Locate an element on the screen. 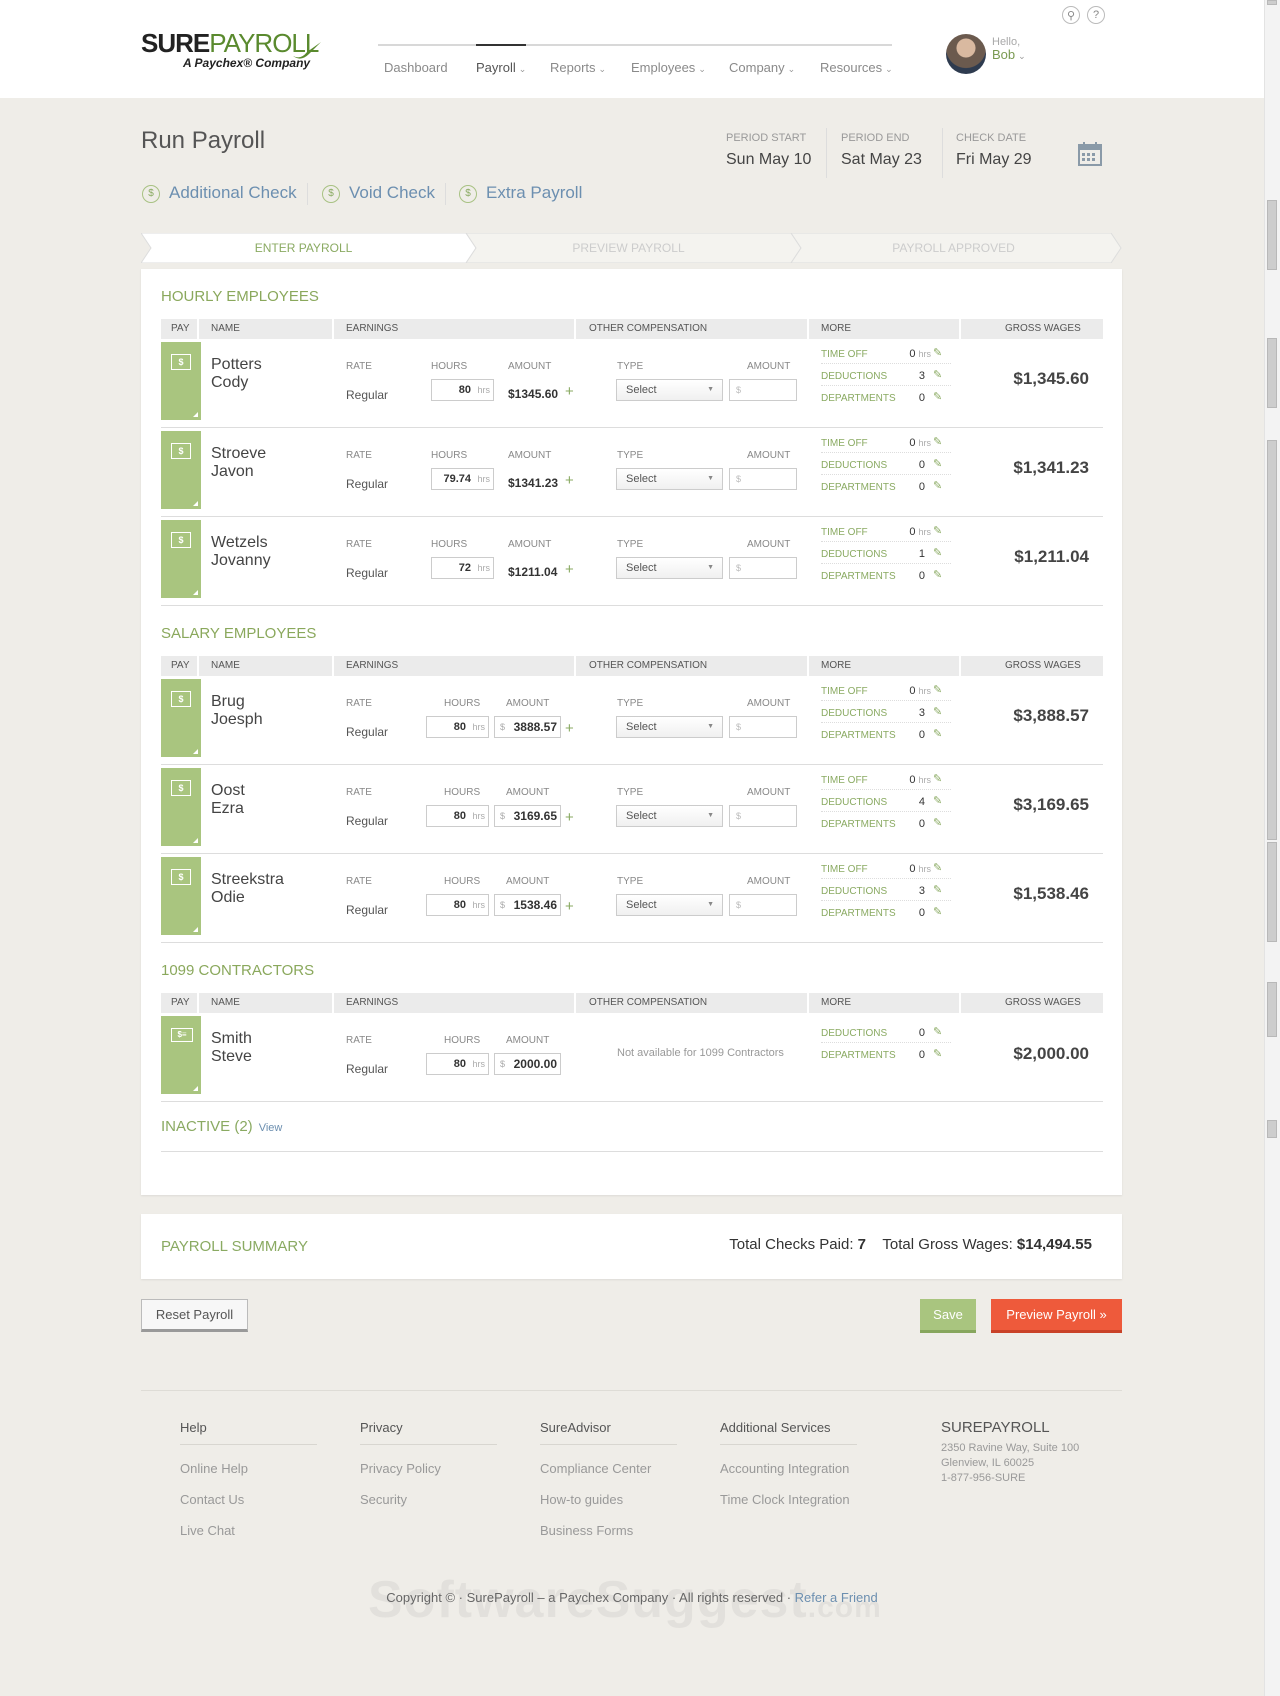  user-menu: Bob ⌄ is located at coordinates (1009, 54).